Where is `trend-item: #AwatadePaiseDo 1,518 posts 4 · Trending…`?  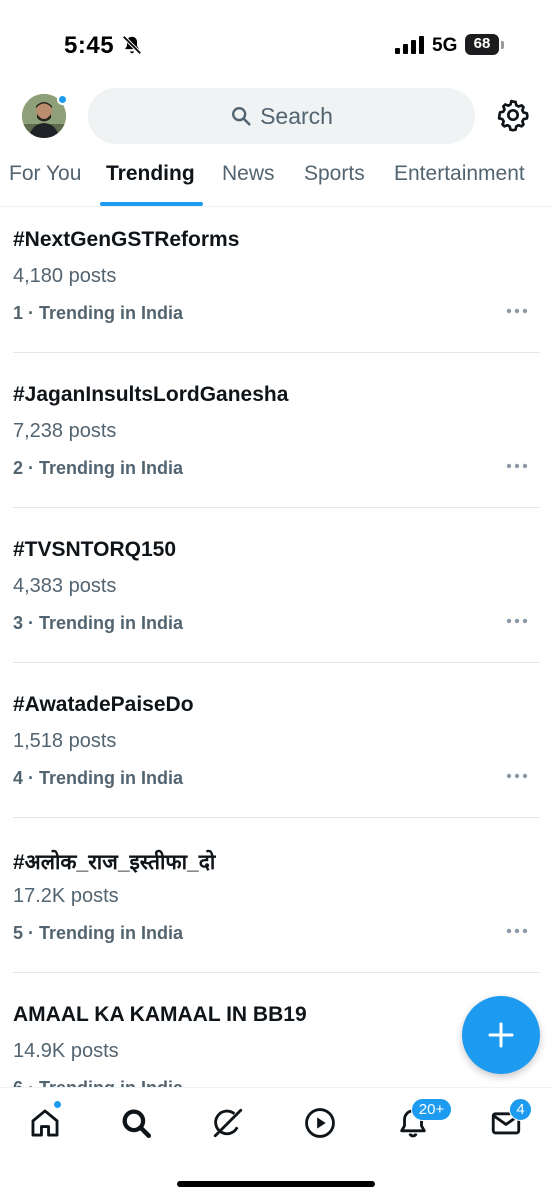 trend-item: #AwatadePaiseDo 1,518 posts 4 · Trending… is located at coordinates (276, 749).